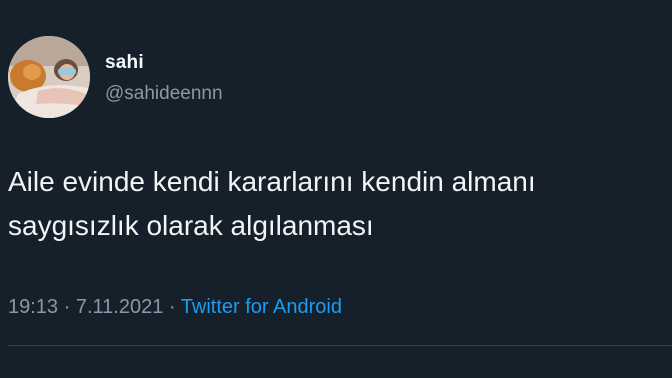 The image size is (672, 378). I want to click on display-name: sahi, so click(124, 63).